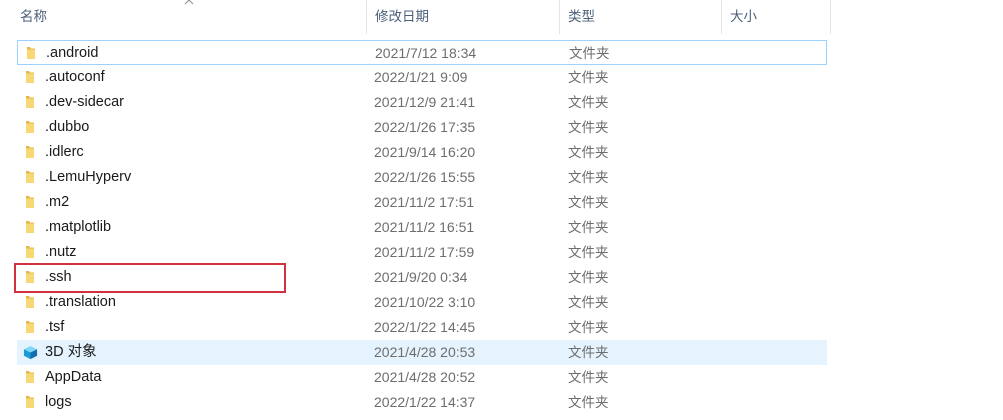 The image size is (1003, 420). What do you see at coordinates (425, 402) in the screenshot?
I see `file-modified-date: 2022/1/22 14:37` at bounding box center [425, 402].